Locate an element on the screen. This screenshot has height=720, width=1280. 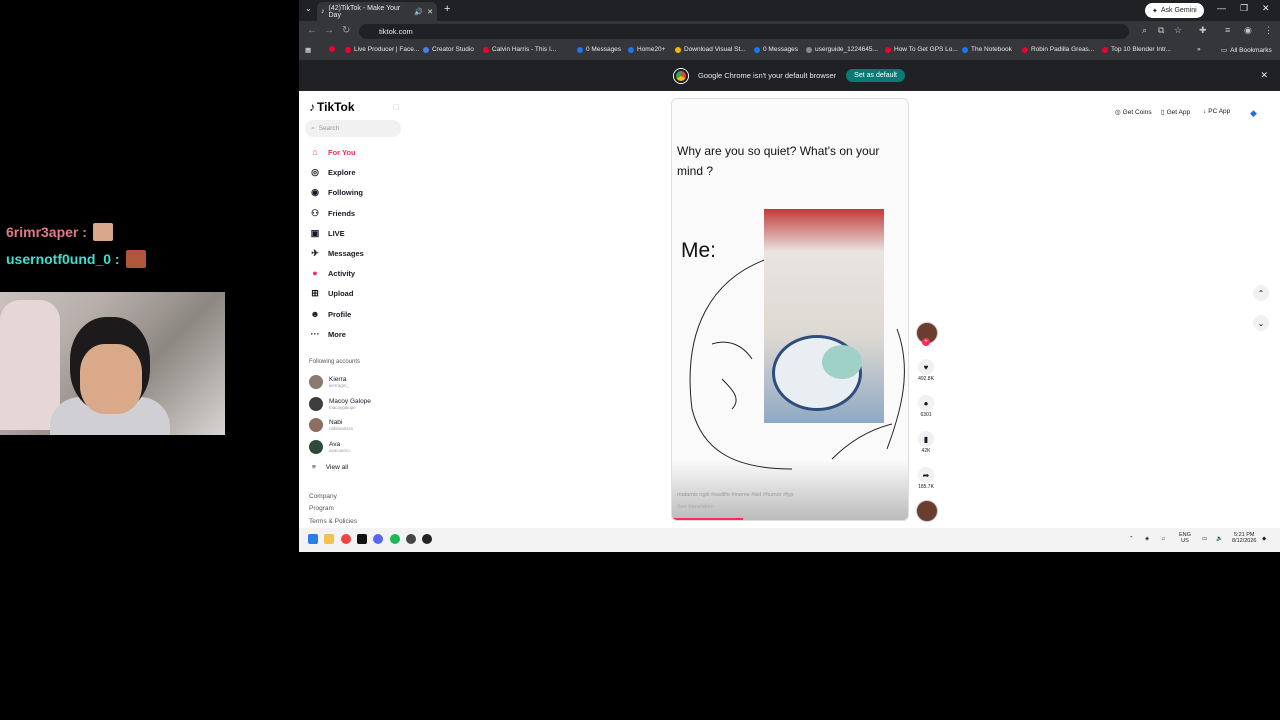
tiktok-logo: ♪ TikTok is located at coordinates (332, 107).